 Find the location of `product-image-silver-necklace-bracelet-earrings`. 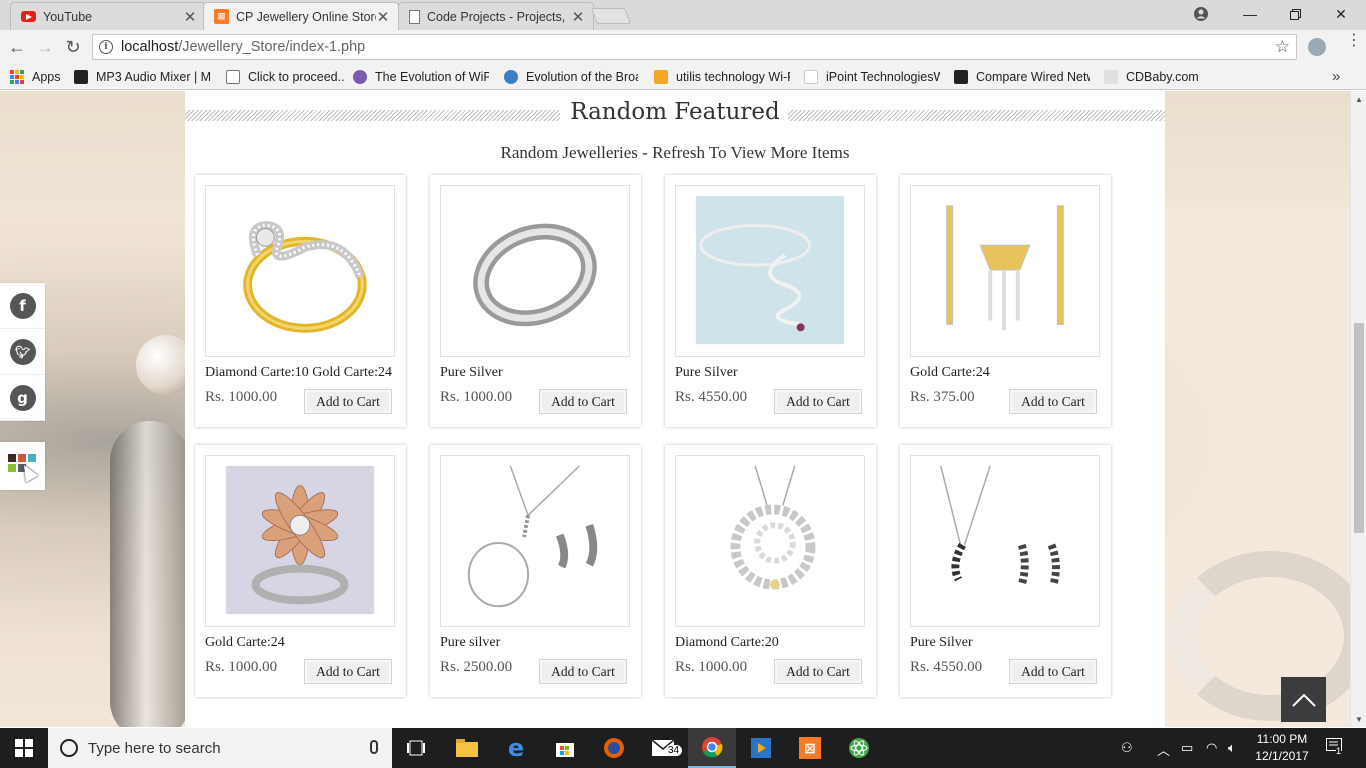

product-image-silver-necklace-bracelet-earrings is located at coordinates (535, 541).